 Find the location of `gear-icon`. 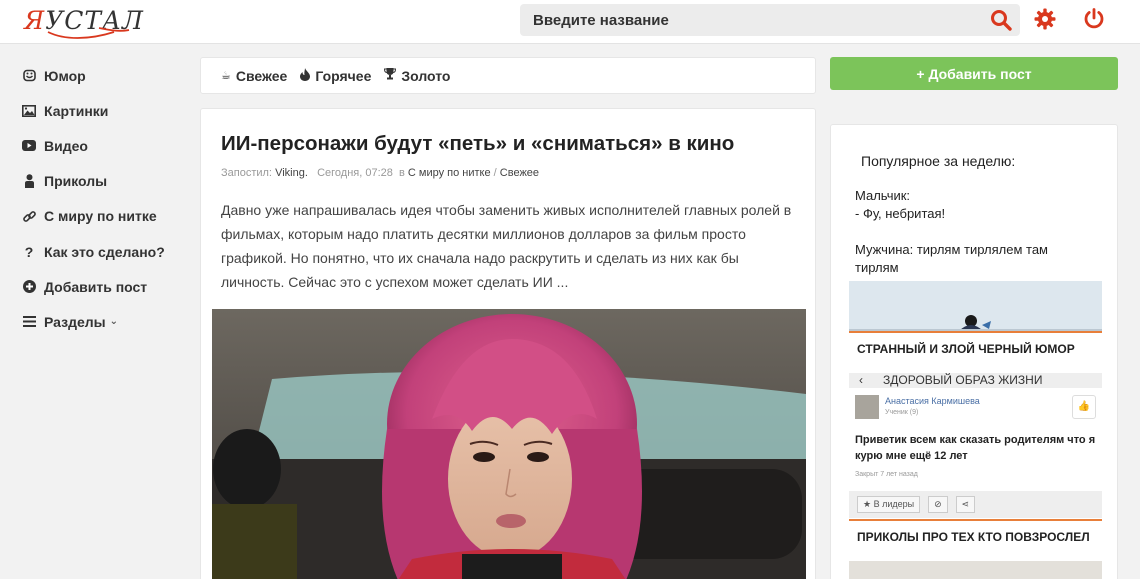

gear-icon is located at coordinates (1045, 19).